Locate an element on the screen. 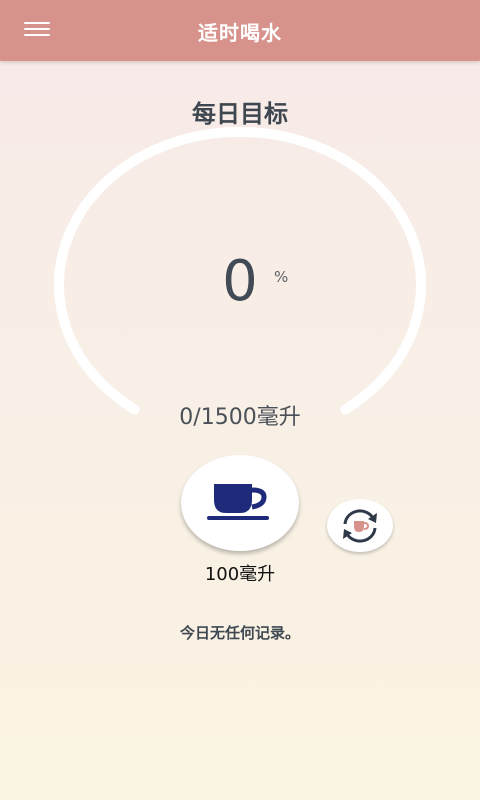 Image resolution: width=480 pixels, height=800 pixels. coffee-cup-icon is located at coordinates (238, 502).